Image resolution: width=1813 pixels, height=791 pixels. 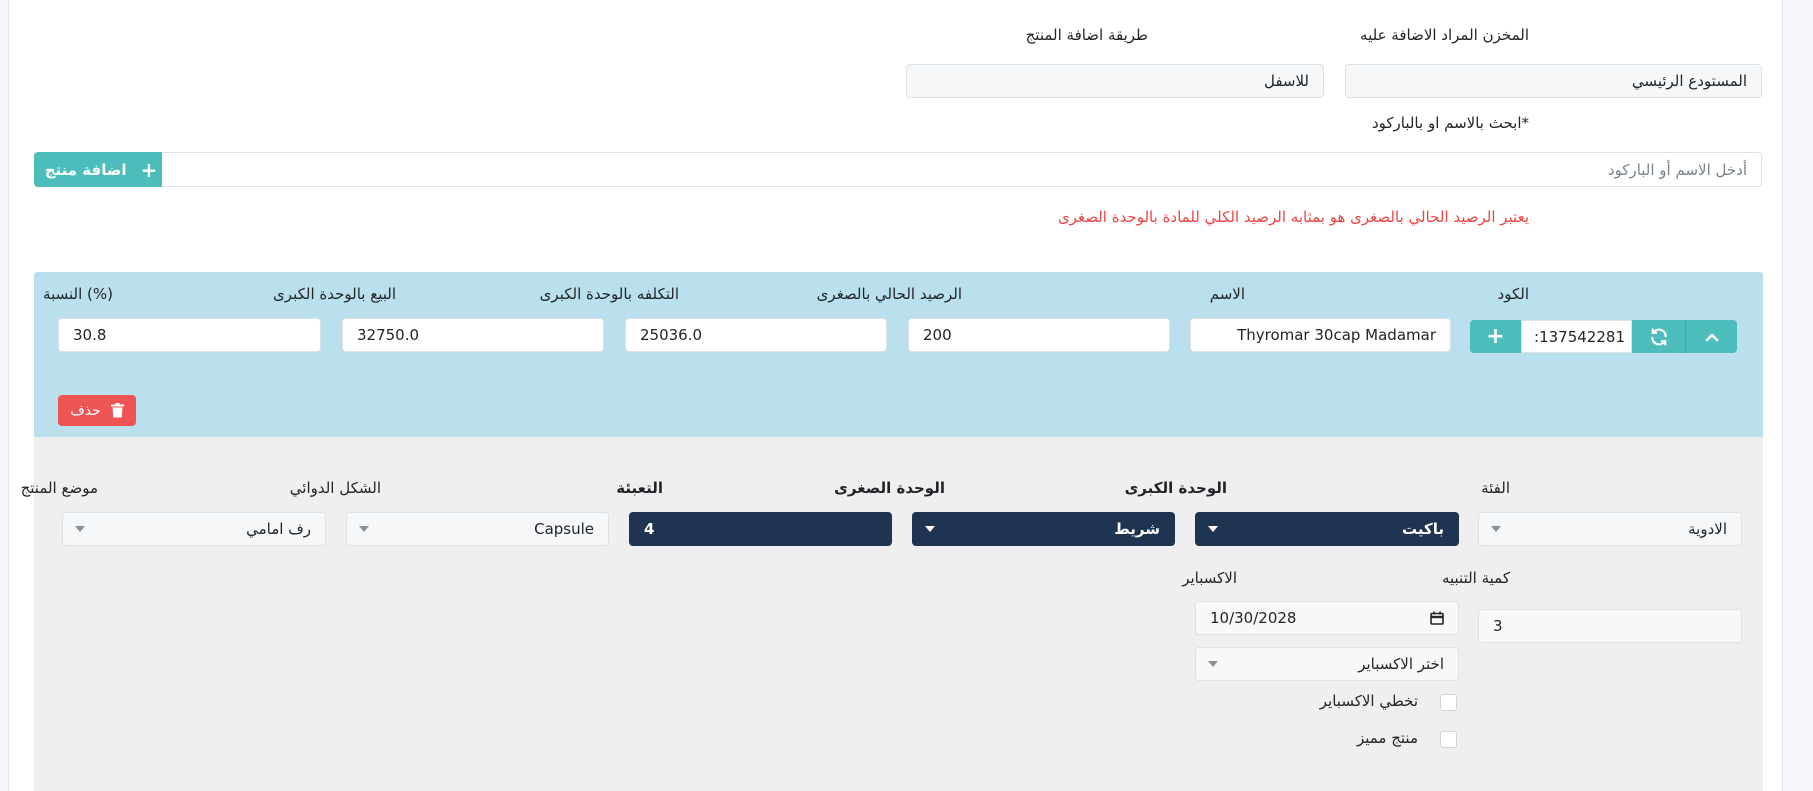 I want to click on expiry-label: الاكسباير, so click(x=1209, y=578).